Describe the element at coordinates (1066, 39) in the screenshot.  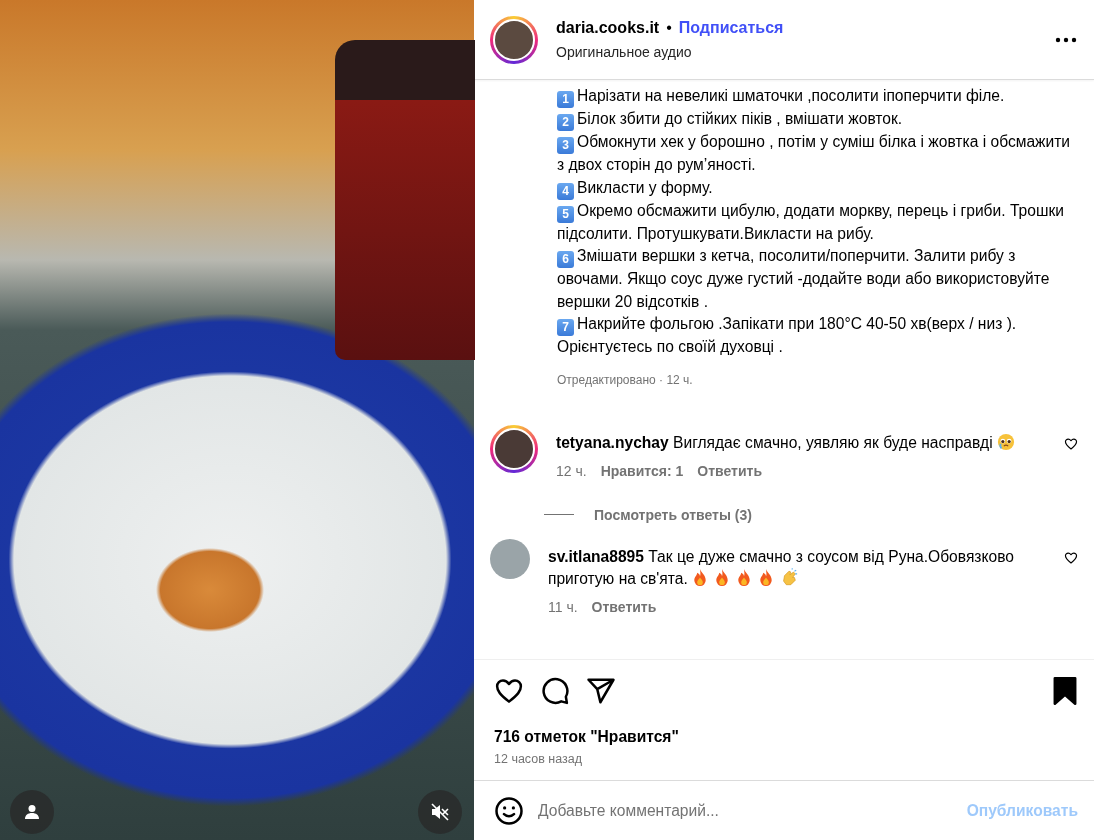
I see `more-options-icon` at that location.